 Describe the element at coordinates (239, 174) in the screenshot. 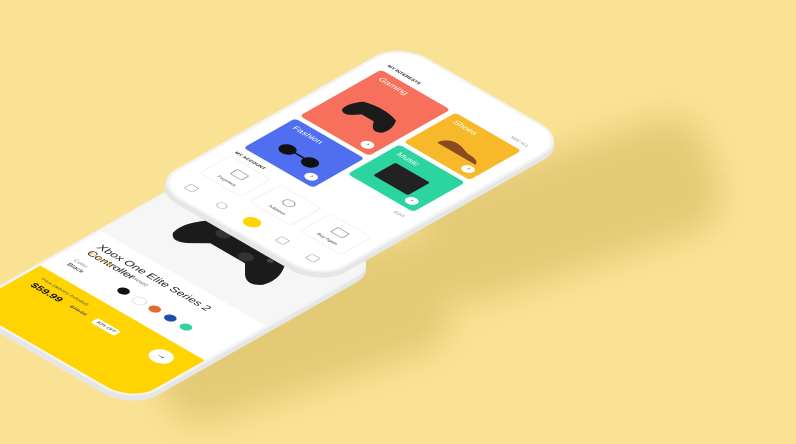

I see `card-icon` at that location.